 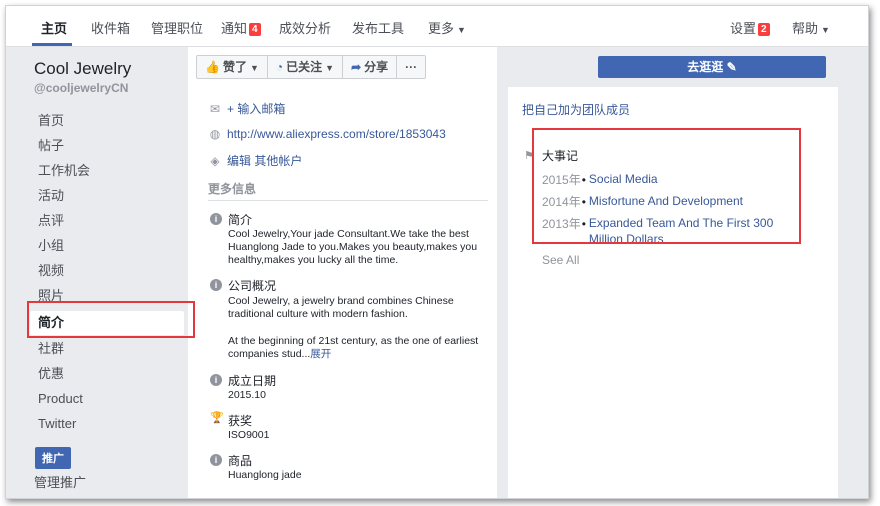 I want to click on promote-button: 推广, so click(x=53, y=458).